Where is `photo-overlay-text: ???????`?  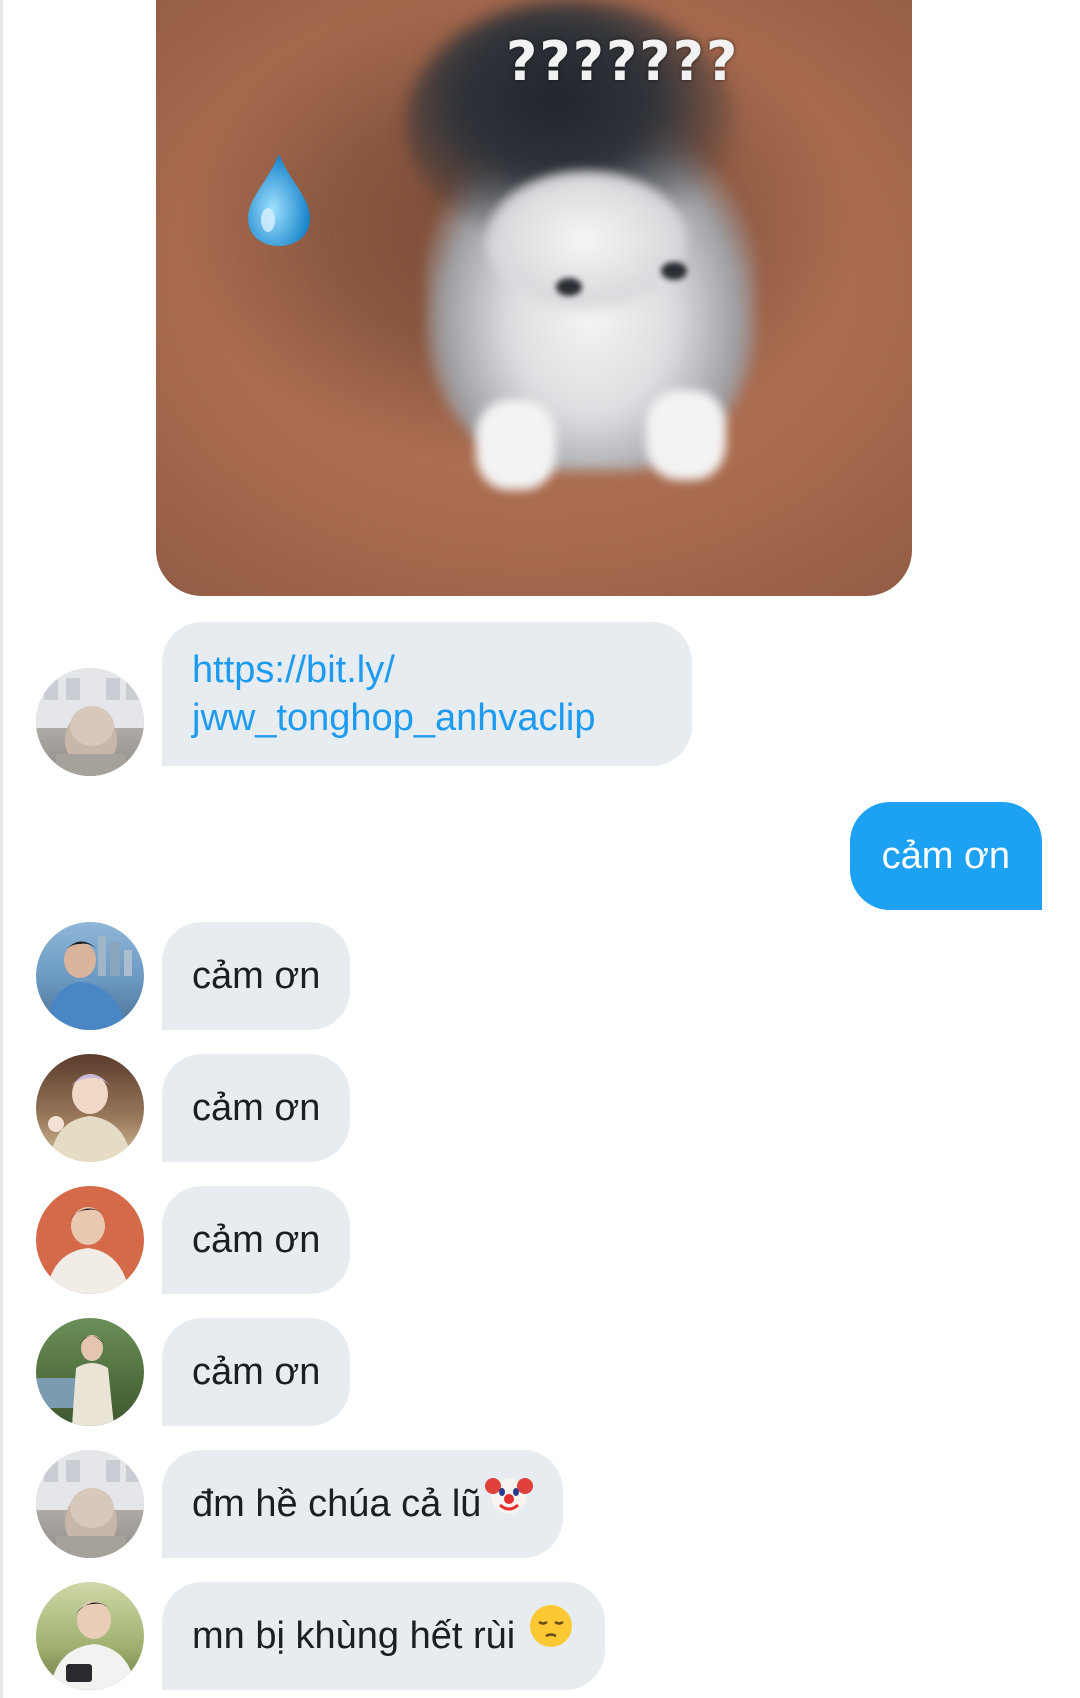
photo-overlay-text: ??????? is located at coordinates (623, 61).